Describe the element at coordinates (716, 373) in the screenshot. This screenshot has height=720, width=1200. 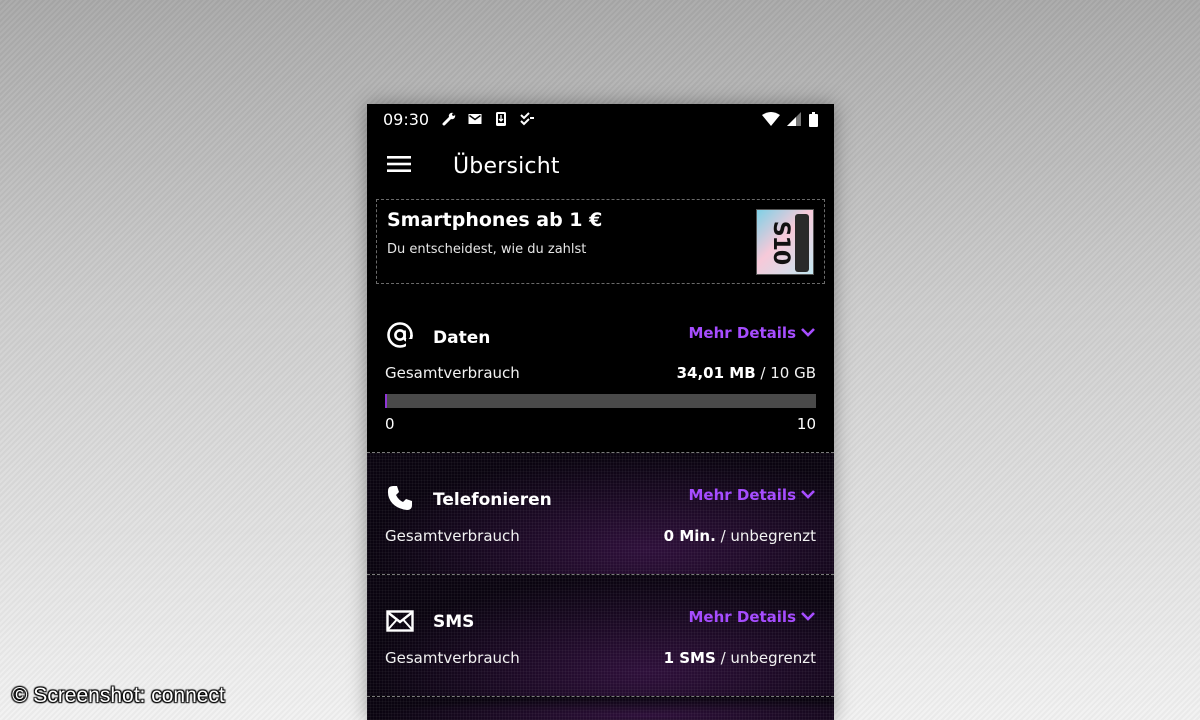
I see `data-used: 34,01 MB` at that location.